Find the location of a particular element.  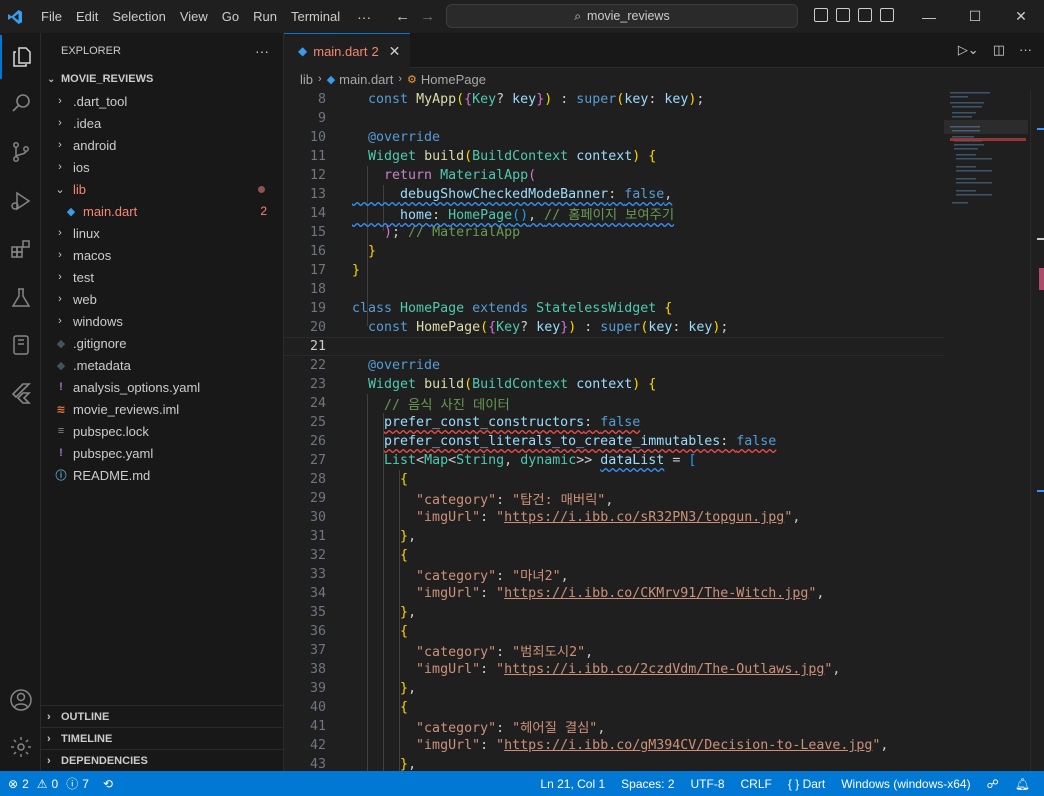

tree-item-web: › web is located at coordinates (162, 299).